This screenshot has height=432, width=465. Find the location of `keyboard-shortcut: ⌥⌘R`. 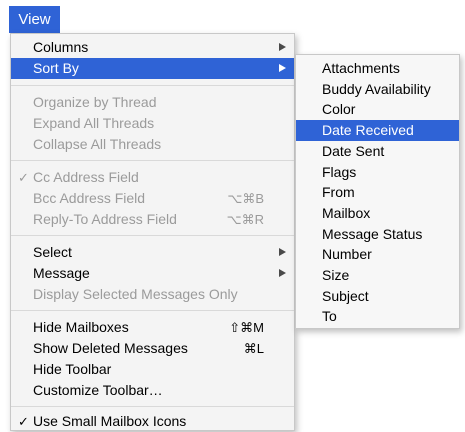

keyboard-shortcut: ⌥⌘R is located at coordinates (245, 219).